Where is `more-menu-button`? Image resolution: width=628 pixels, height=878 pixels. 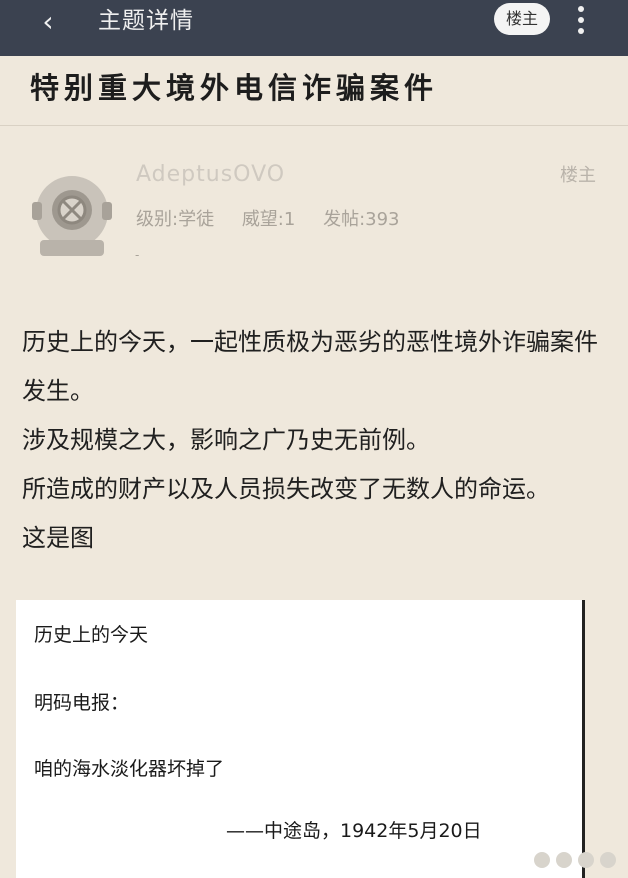
more-menu-button is located at coordinates (581, 22).